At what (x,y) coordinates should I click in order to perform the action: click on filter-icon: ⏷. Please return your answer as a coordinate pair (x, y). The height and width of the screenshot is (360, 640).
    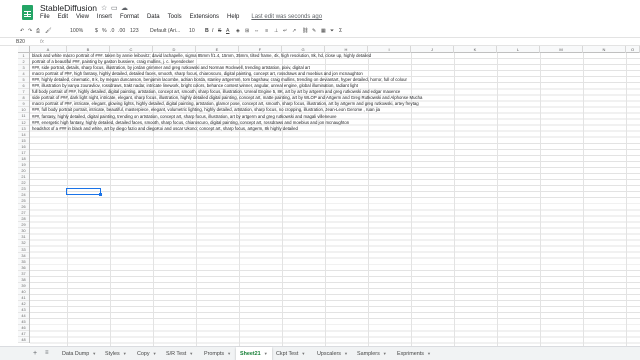
    Looking at the image, I should click on (332, 31).